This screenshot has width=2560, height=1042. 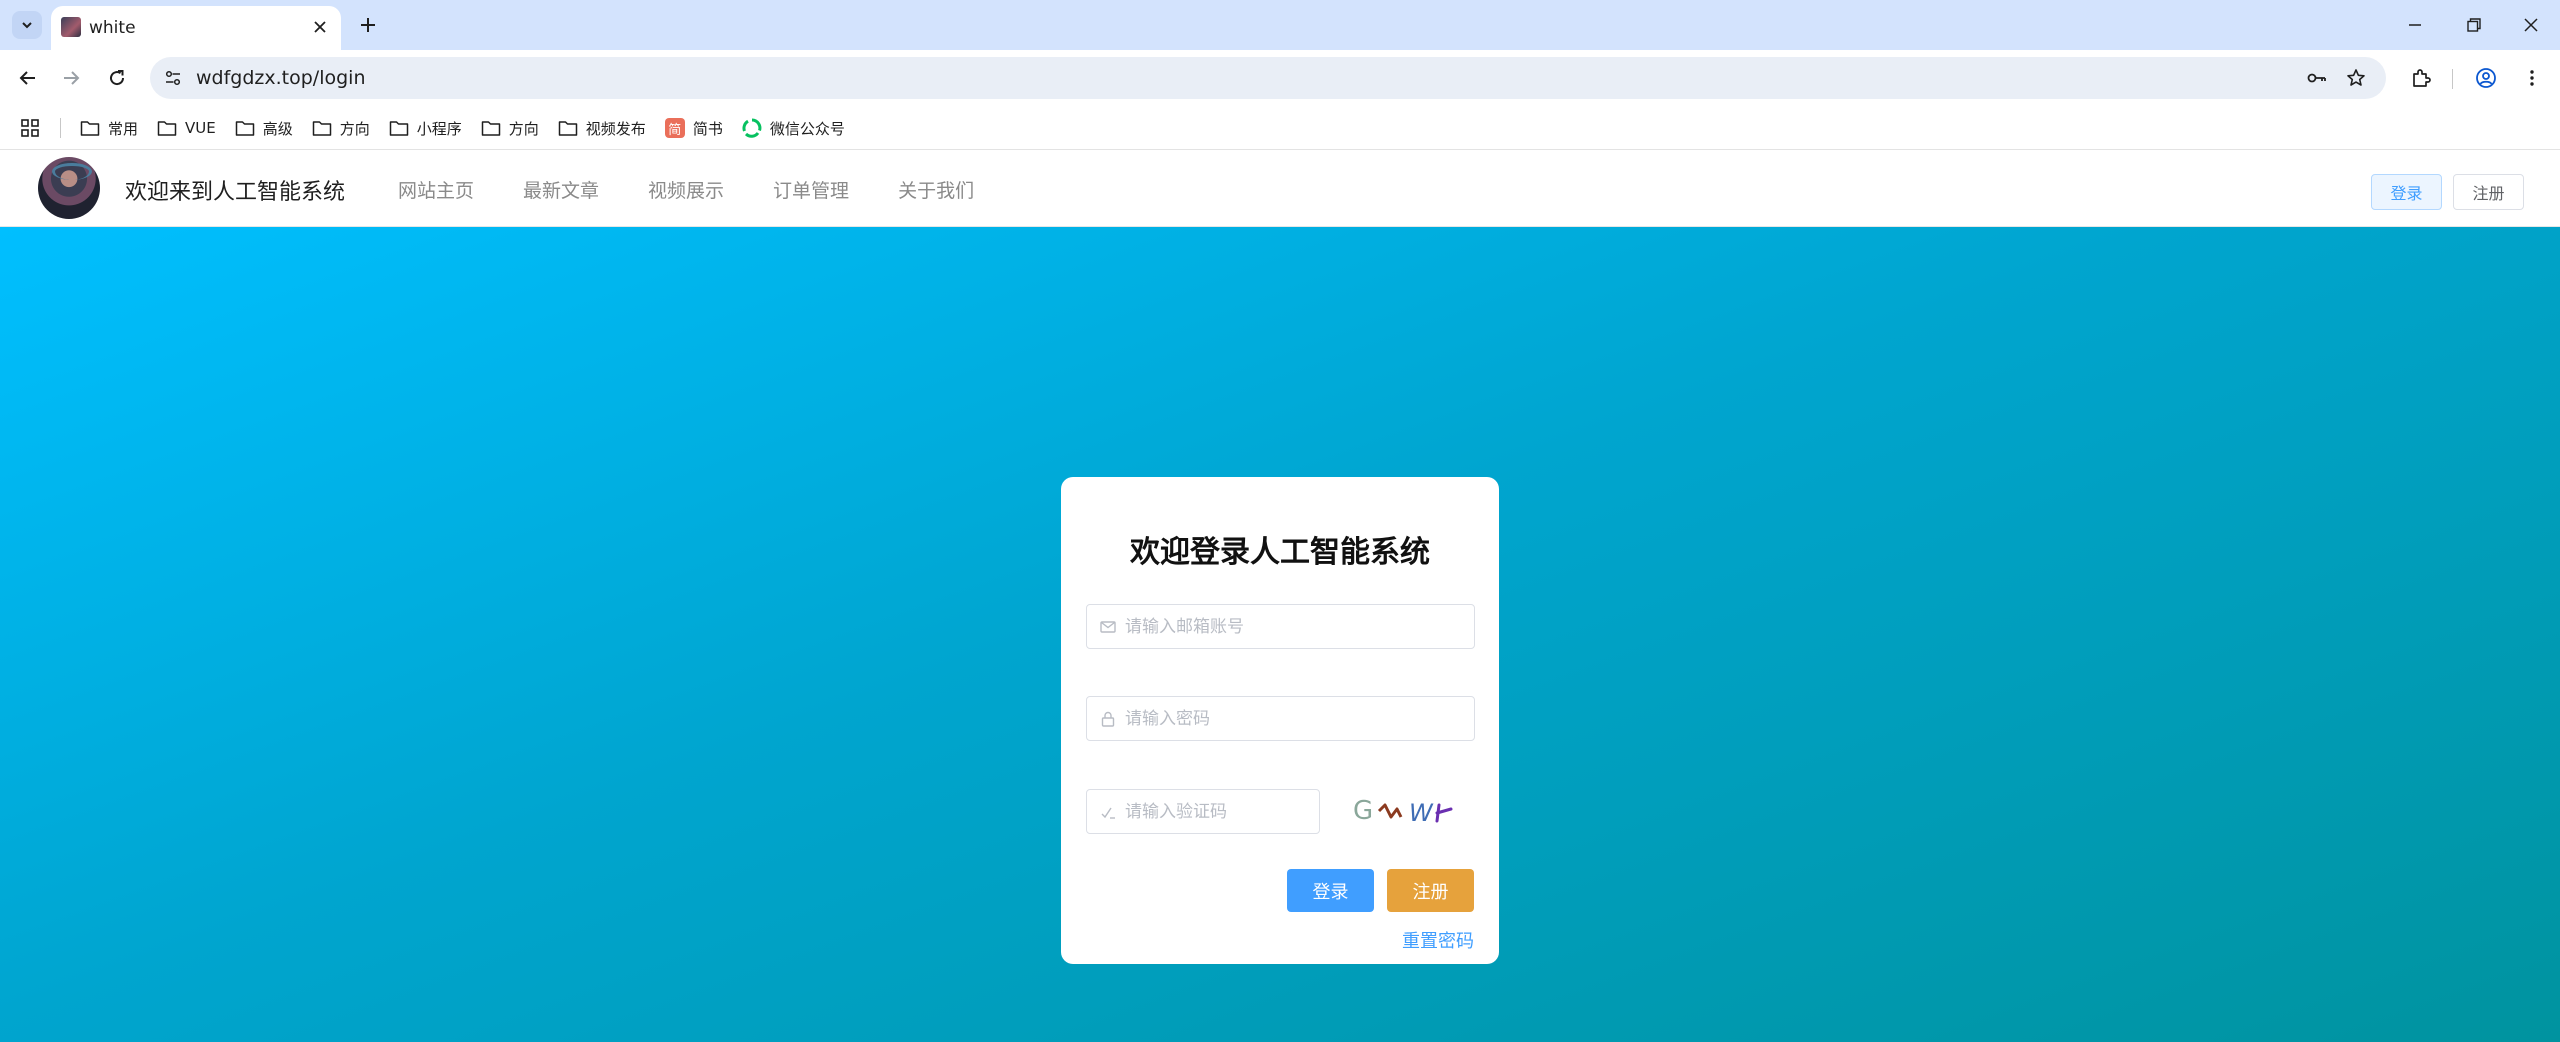 What do you see at coordinates (281, 78) in the screenshot?
I see `url-text: wdfgdzx.top/login` at bounding box center [281, 78].